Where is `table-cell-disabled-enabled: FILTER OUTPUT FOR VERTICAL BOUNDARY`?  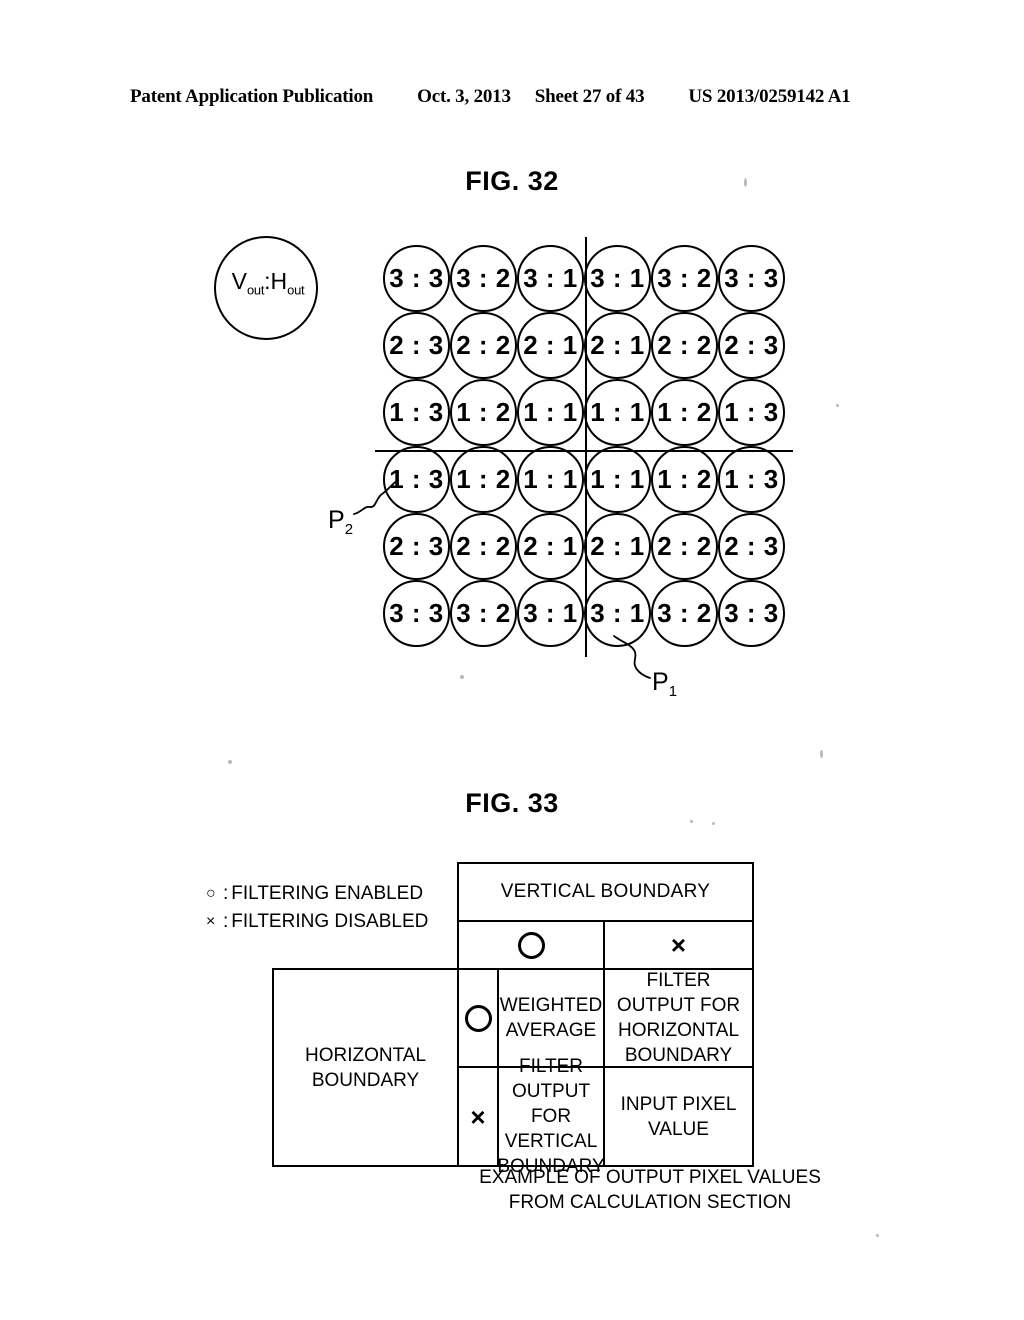 table-cell-disabled-enabled: FILTER OUTPUT FOR VERTICAL BOUNDARY is located at coordinates (551, 1116).